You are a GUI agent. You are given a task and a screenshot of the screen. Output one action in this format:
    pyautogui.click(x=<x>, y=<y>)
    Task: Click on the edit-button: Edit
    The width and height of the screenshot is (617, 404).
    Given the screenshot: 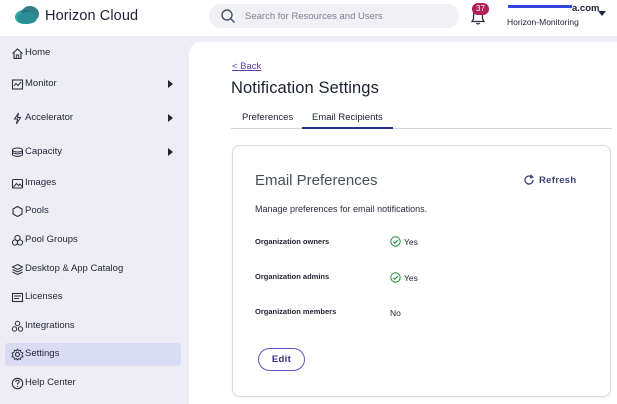 What is the action you would take?
    pyautogui.click(x=281, y=359)
    